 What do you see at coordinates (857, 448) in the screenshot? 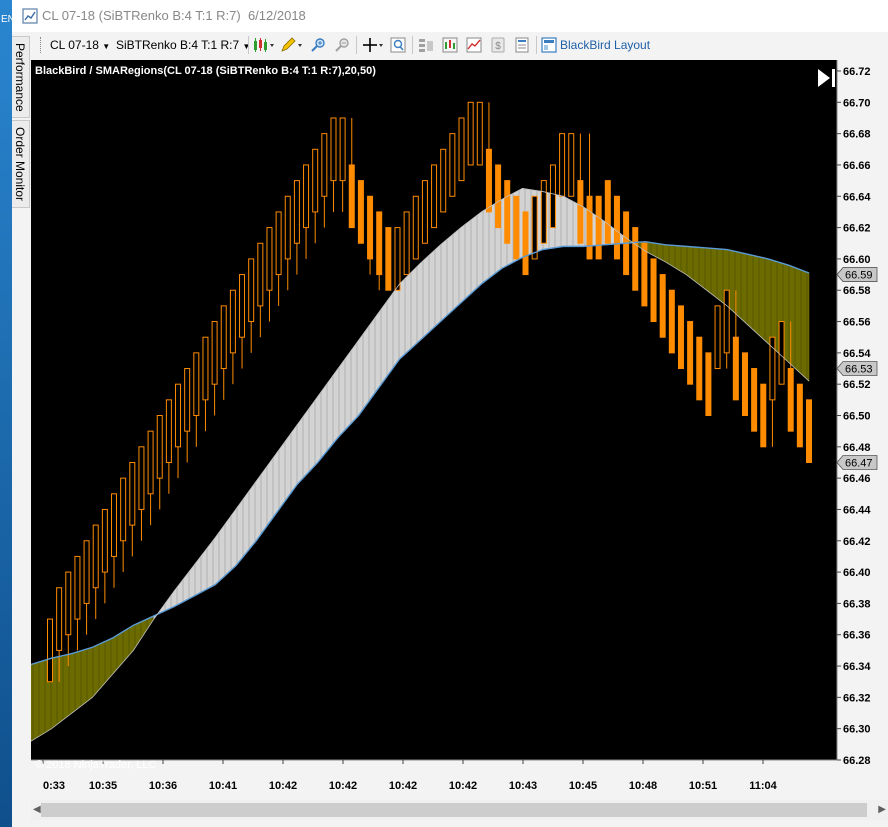
I see `price-tick-label: 66.48` at bounding box center [857, 448].